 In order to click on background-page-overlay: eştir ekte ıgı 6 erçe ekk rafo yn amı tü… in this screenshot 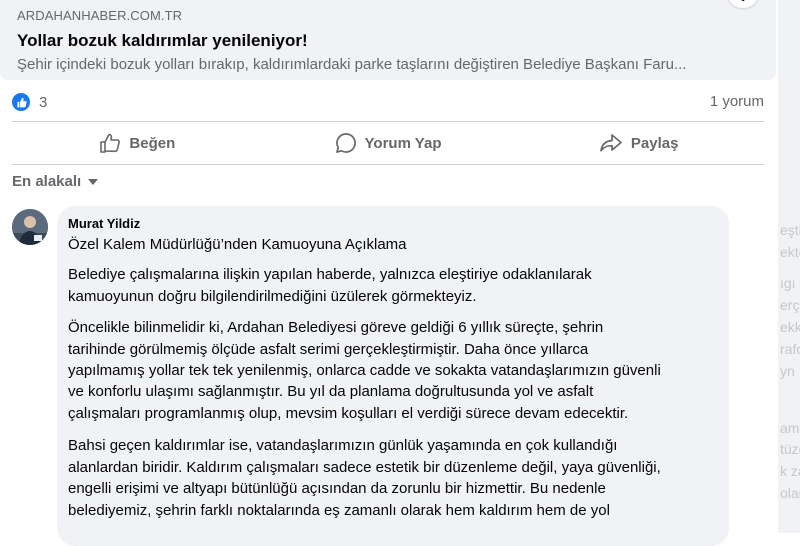, I will do `click(789, 266)`.